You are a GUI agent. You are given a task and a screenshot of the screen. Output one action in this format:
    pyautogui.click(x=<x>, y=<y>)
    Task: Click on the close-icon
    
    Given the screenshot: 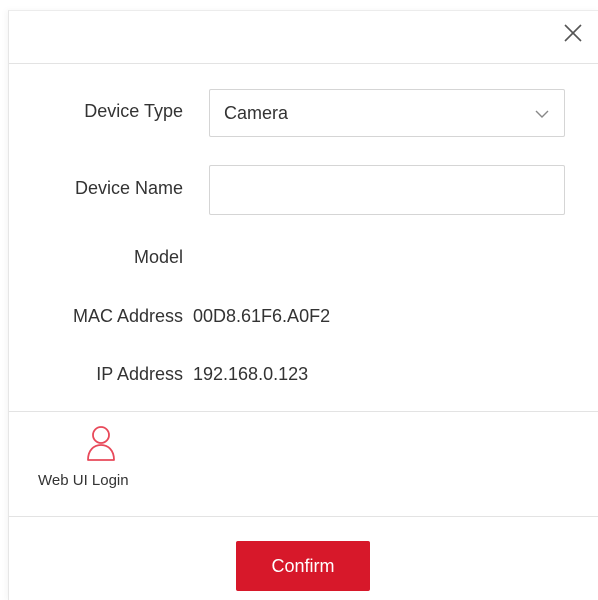 What is the action you would take?
    pyautogui.click(x=573, y=33)
    